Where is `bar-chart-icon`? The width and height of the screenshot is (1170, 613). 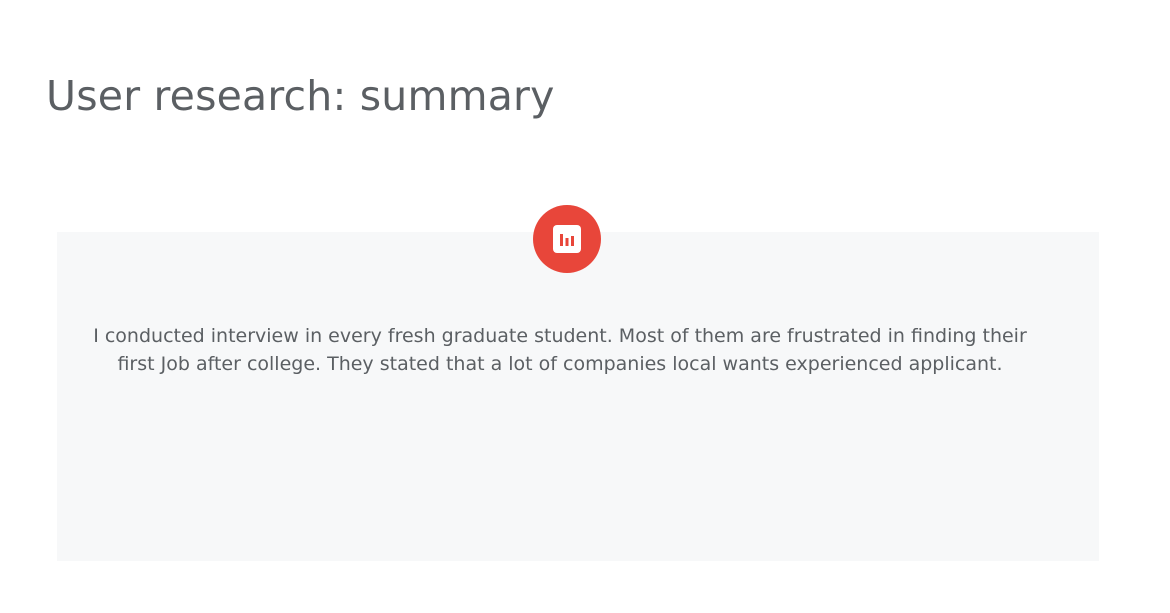 bar-chart-icon is located at coordinates (567, 239).